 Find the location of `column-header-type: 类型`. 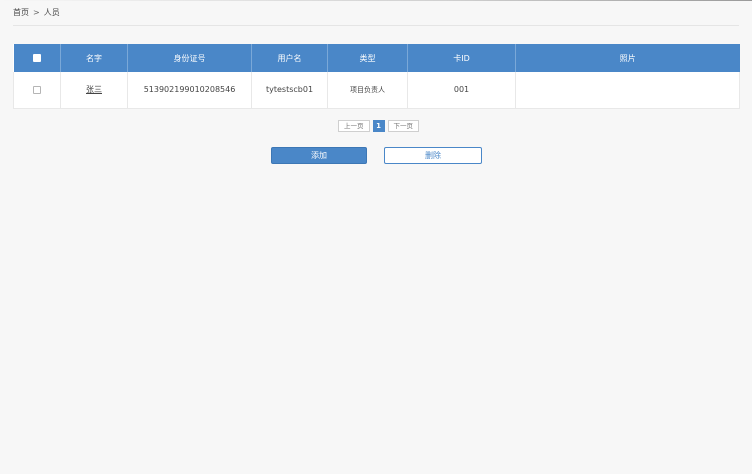

column-header-type: 类型 is located at coordinates (367, 58).